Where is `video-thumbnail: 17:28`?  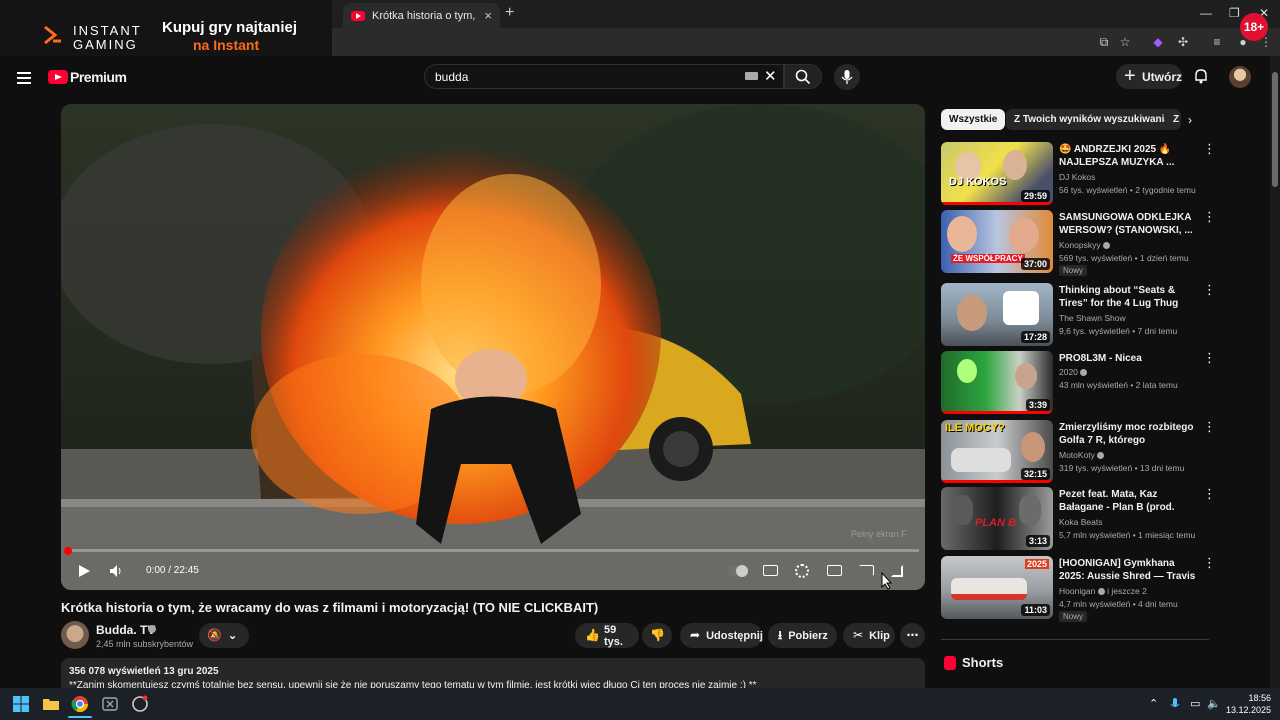
video-thumbnail: 17:28 is located at coordinates (997, 314).